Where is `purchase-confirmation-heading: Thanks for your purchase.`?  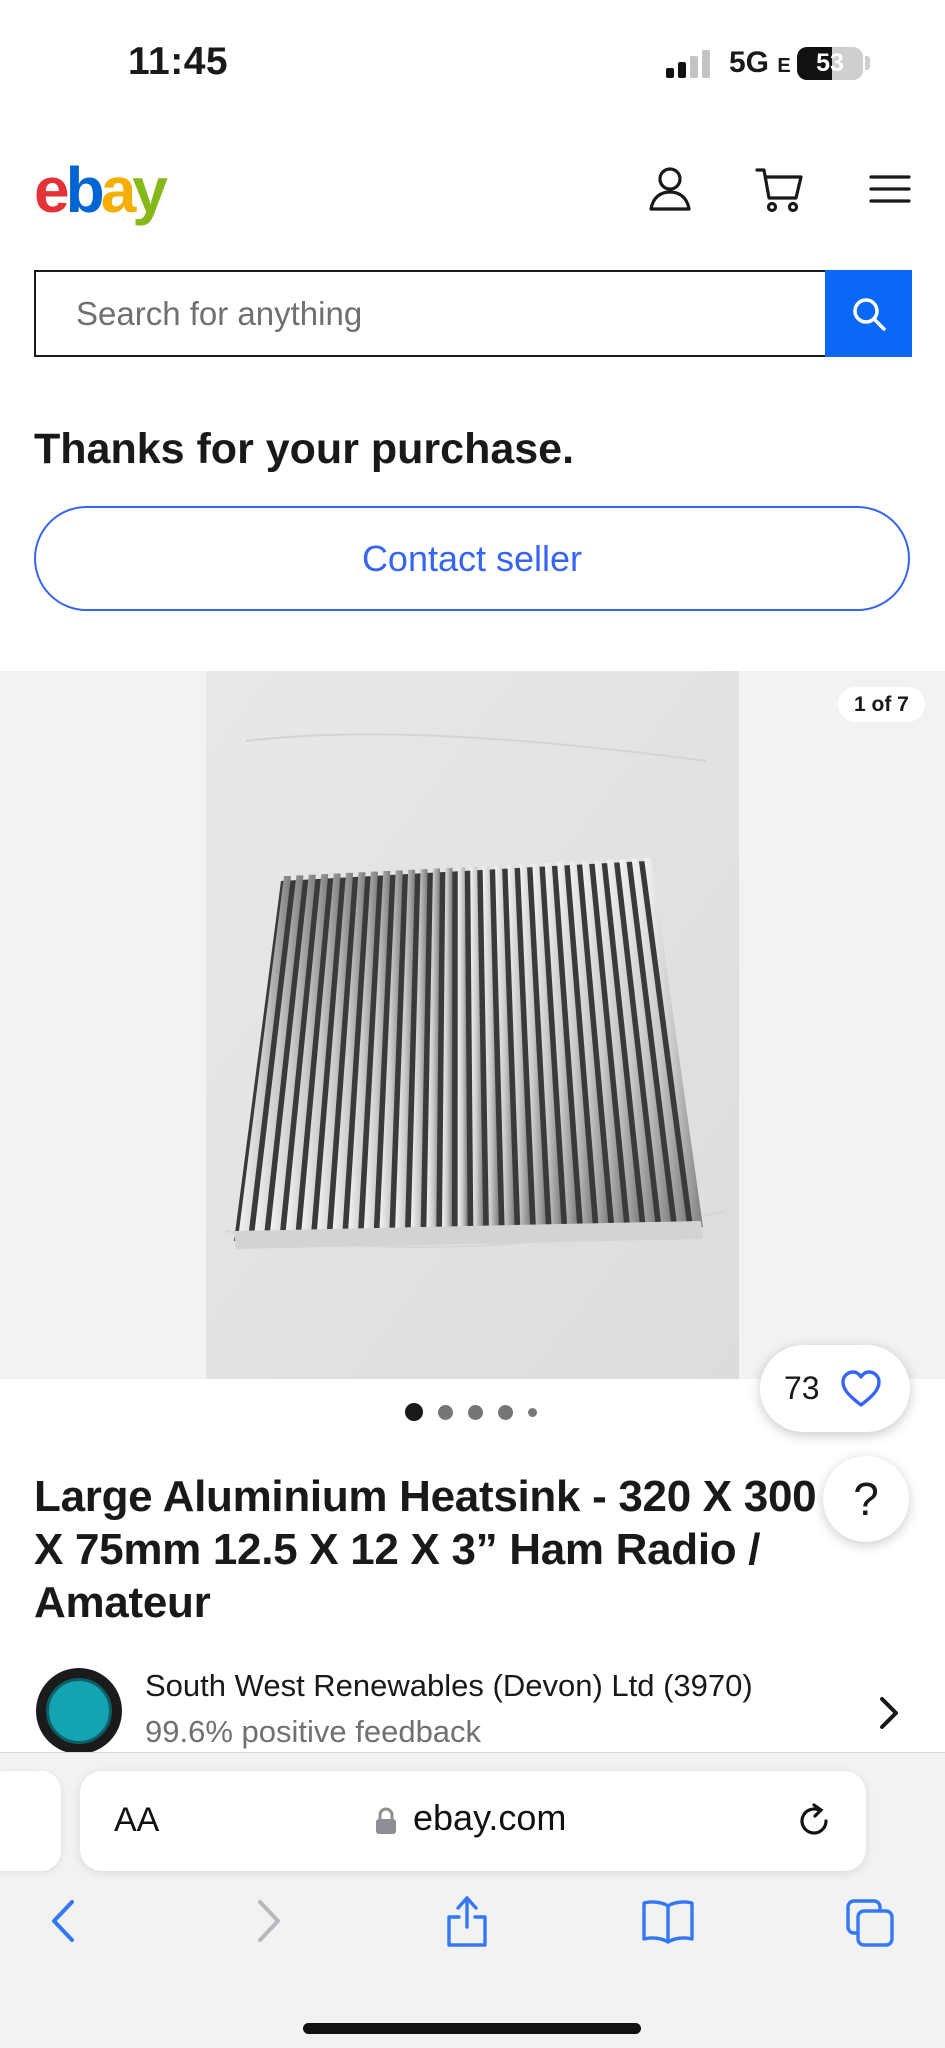 purchase-confirmation-heading: Thanks for your purchase. is located at coordinates (304, 449).